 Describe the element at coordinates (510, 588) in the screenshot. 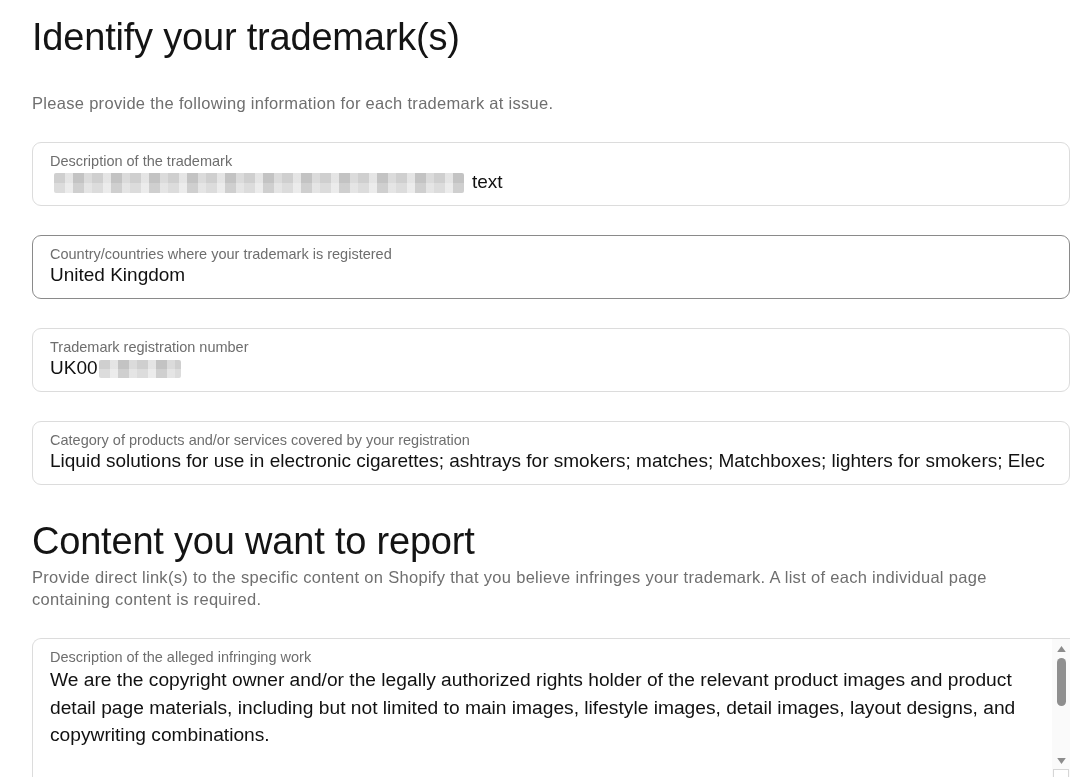

I see `section-description: Provide direct link(s) to the specific content on Shopify that you believe infringes your trademark. A list of each individual page containing content is required.` at that location.